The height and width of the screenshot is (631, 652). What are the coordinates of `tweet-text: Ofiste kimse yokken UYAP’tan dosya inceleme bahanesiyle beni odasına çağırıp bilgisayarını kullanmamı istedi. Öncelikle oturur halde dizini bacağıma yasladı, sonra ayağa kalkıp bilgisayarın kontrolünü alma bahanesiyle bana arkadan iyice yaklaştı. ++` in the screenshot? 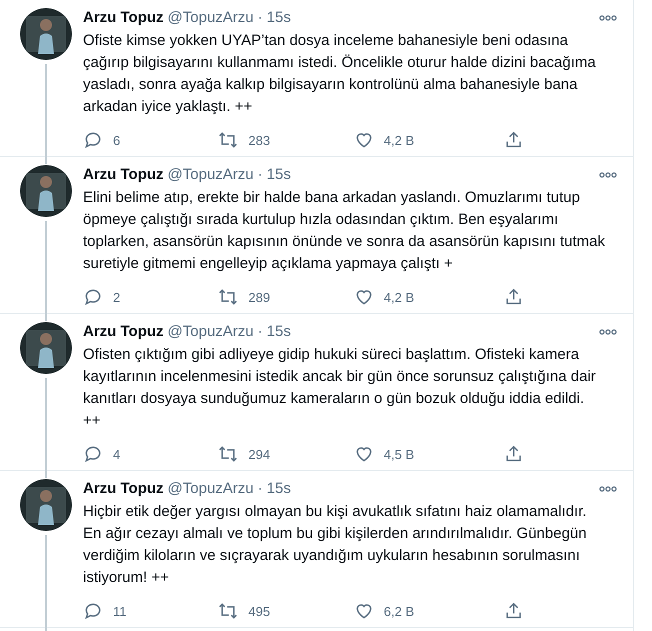 It's located at (340, 74).